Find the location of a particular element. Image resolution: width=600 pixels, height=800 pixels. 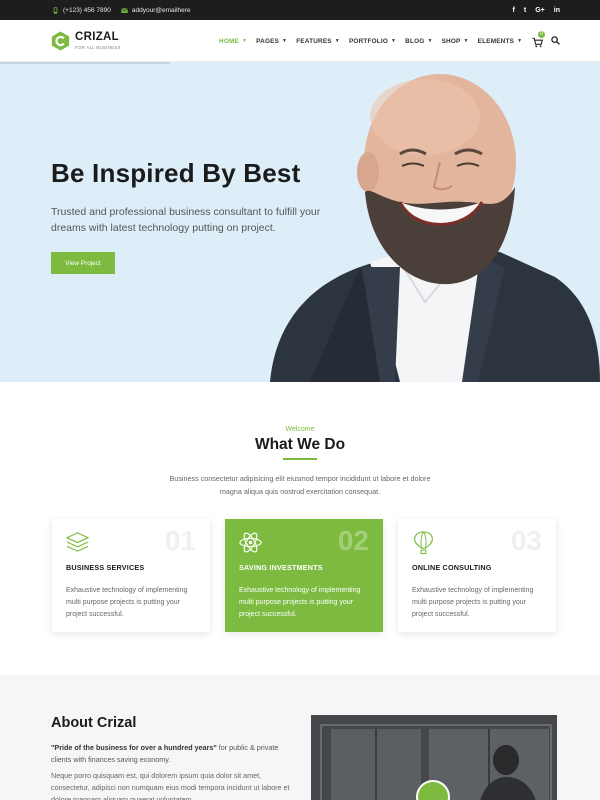

title-underline is located at coordinates (300, 459).